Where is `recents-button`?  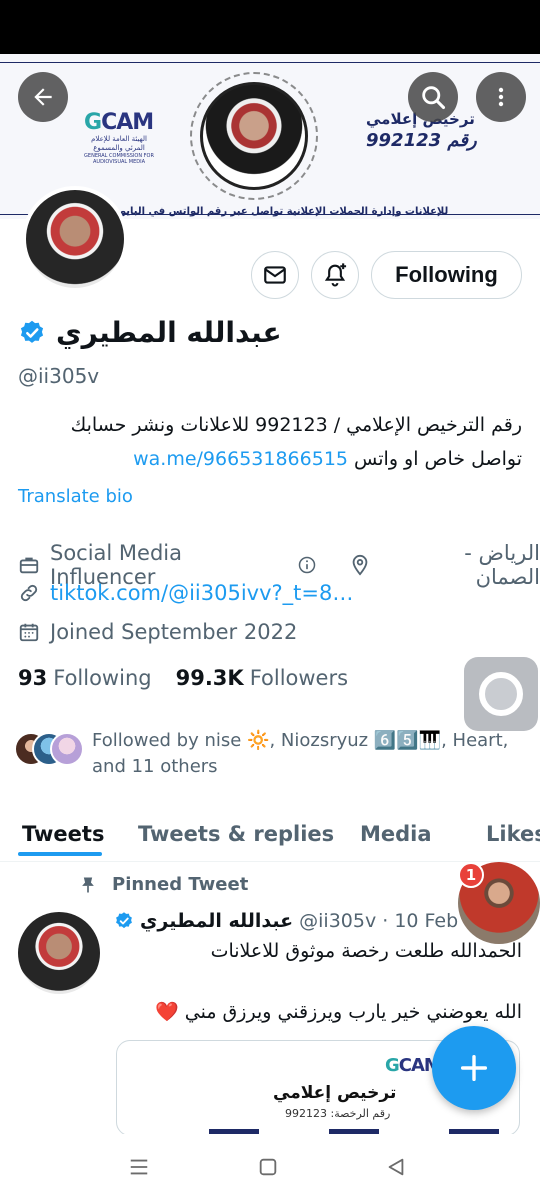 recents-button is located at coordinates (139, 1169).